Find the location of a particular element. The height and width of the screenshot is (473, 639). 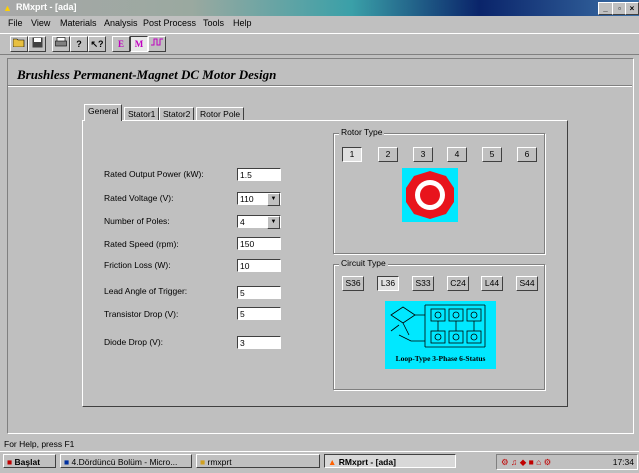

close-button: × is located at coordinates (632, 8).